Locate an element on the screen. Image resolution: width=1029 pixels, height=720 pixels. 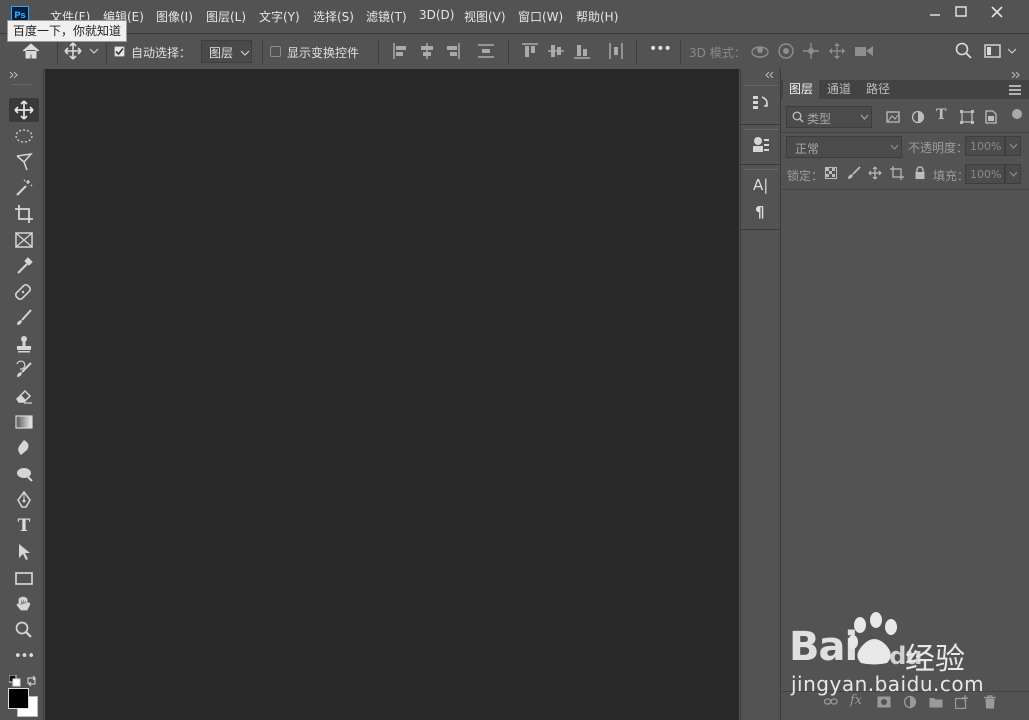
swap-colors-icon is located at coordinates (32, 681).